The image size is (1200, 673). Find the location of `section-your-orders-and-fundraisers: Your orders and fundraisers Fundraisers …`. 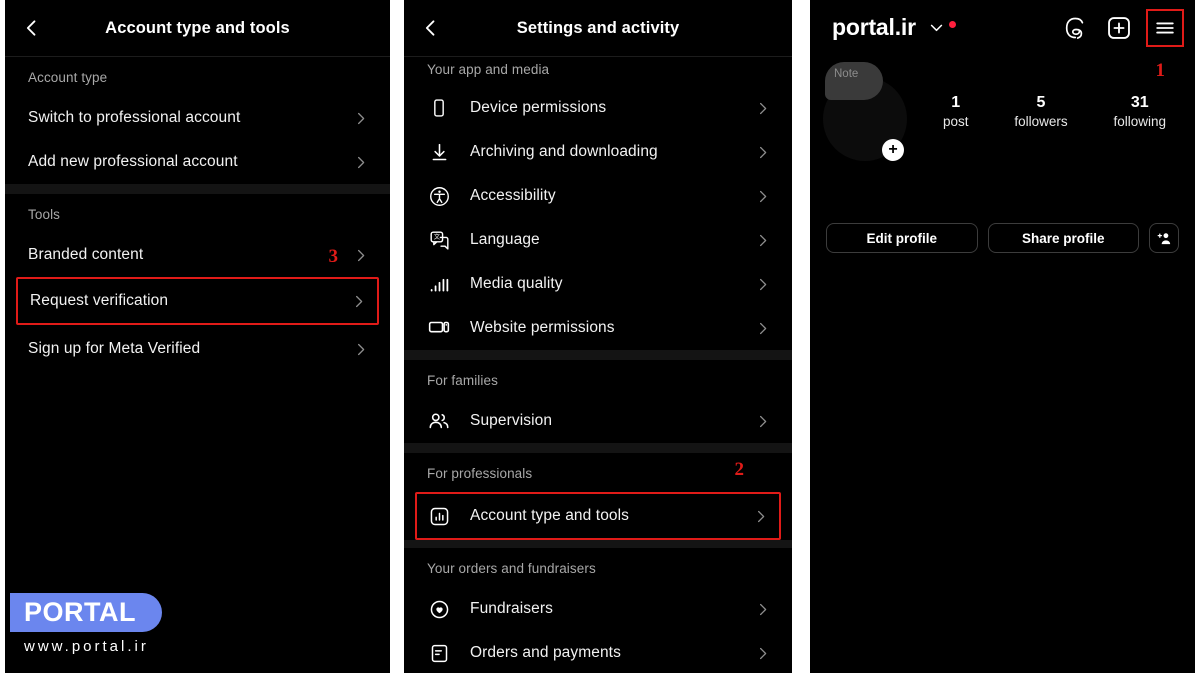

section-your-orders-and-fundraisers: Your orders and fundraisers Fundraisers … is located at coordinates (598, 610).